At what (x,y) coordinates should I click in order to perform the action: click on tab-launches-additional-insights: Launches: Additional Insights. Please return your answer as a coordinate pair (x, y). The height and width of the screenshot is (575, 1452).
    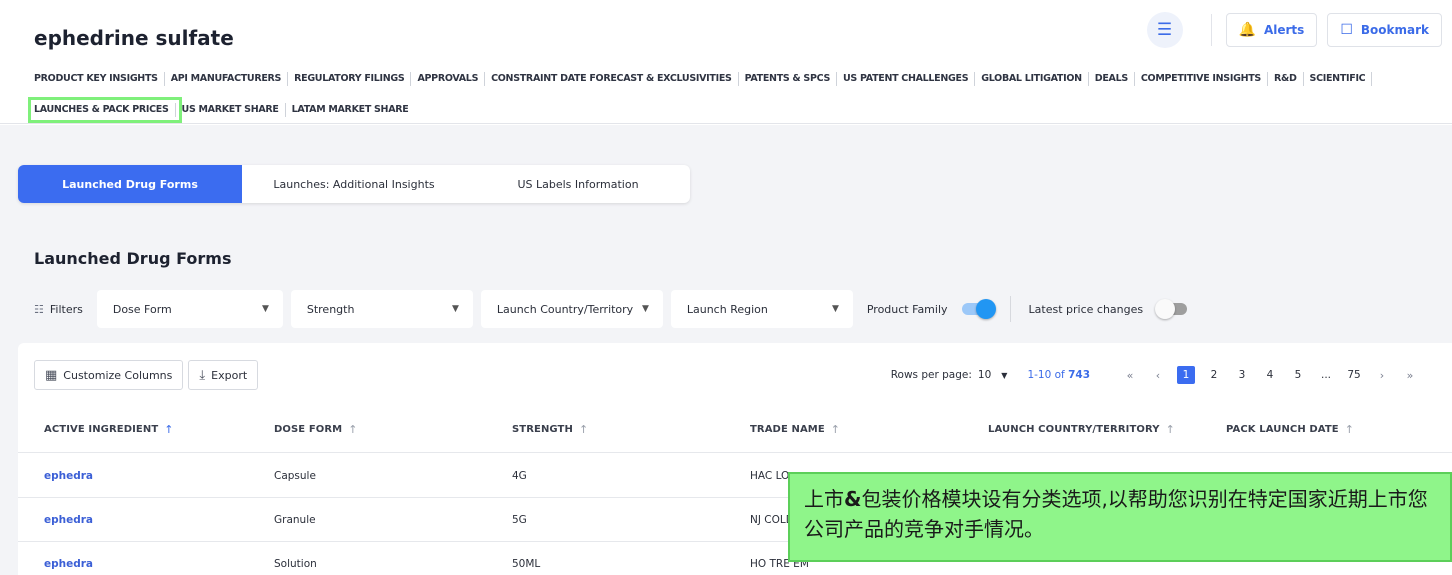
    Looking at the image, I should click on (354, 184).